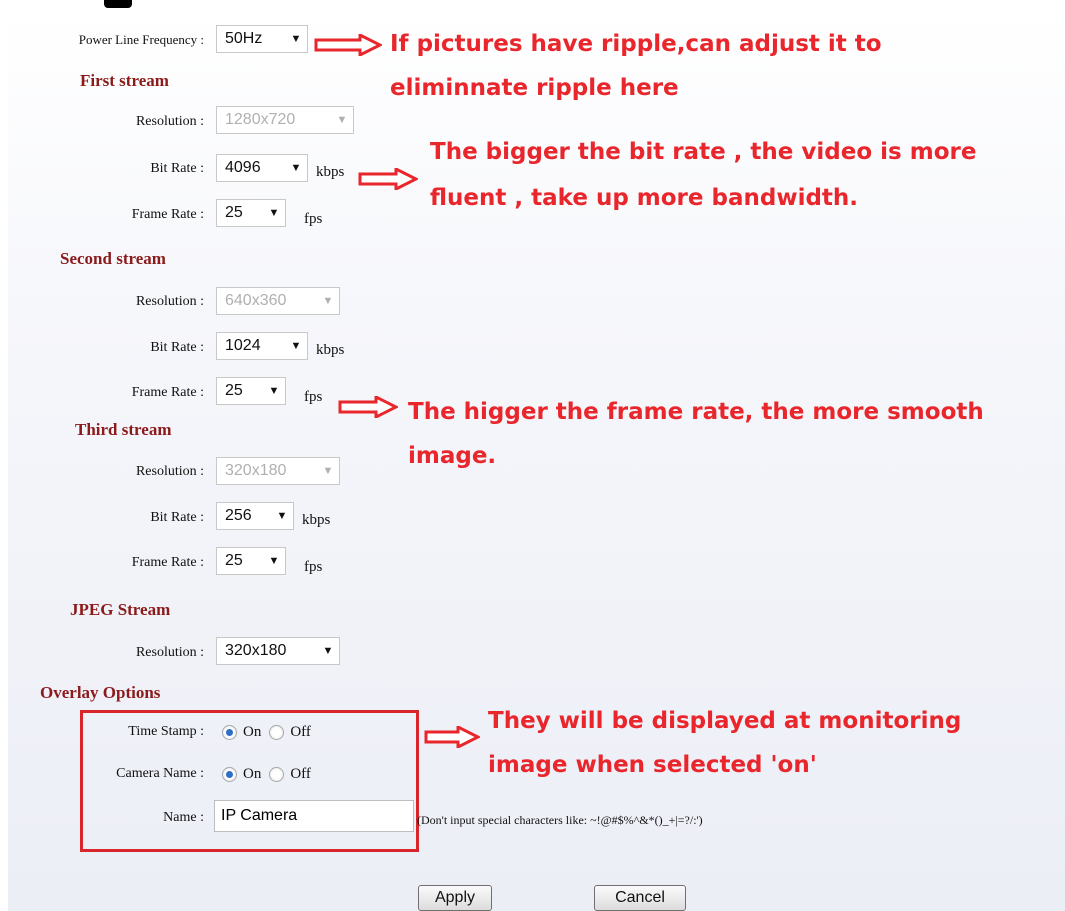 The height and width of the screenshot is (911, 1065). What do you see at coordinates (238, 515) in the screenshot?
I see `third-bitrate-value: 256` at bounding box center [238, 515].